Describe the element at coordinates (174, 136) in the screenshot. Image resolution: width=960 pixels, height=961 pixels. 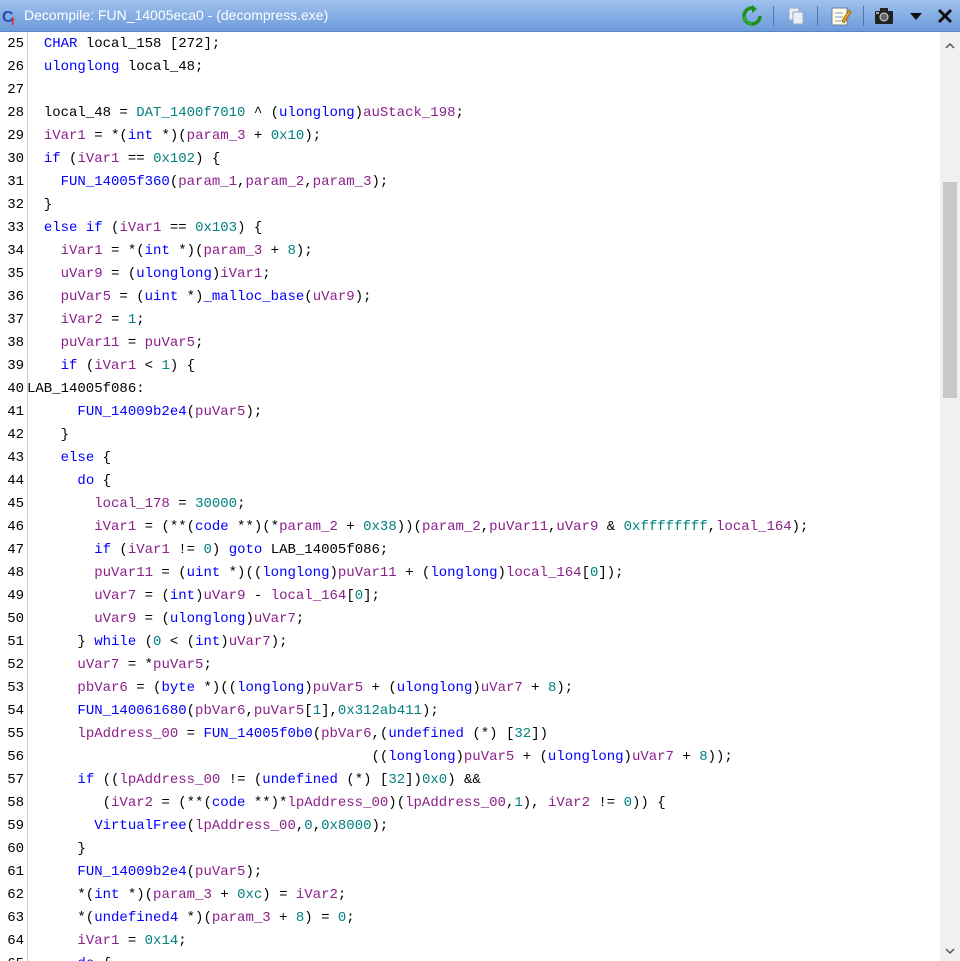
I see `code-text: iVar1 = *(int *)(param_3 + 0x10);` at that location.